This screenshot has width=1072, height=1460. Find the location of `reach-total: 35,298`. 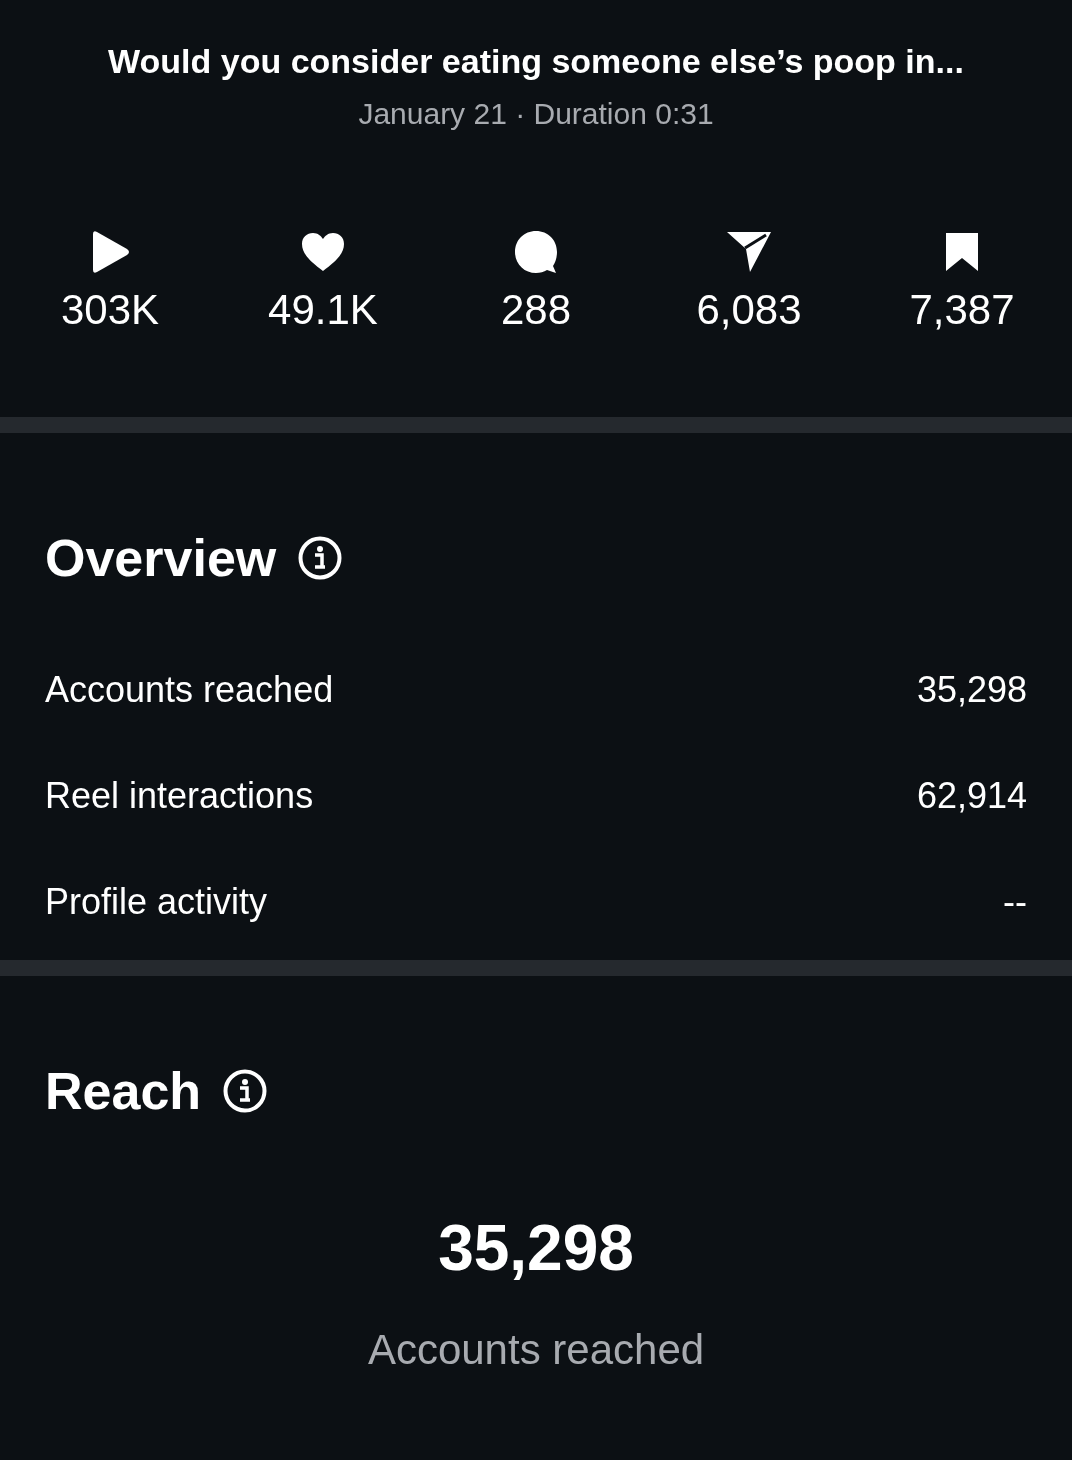

reach-total: 35,298 is located at coordinates (536, 1248).